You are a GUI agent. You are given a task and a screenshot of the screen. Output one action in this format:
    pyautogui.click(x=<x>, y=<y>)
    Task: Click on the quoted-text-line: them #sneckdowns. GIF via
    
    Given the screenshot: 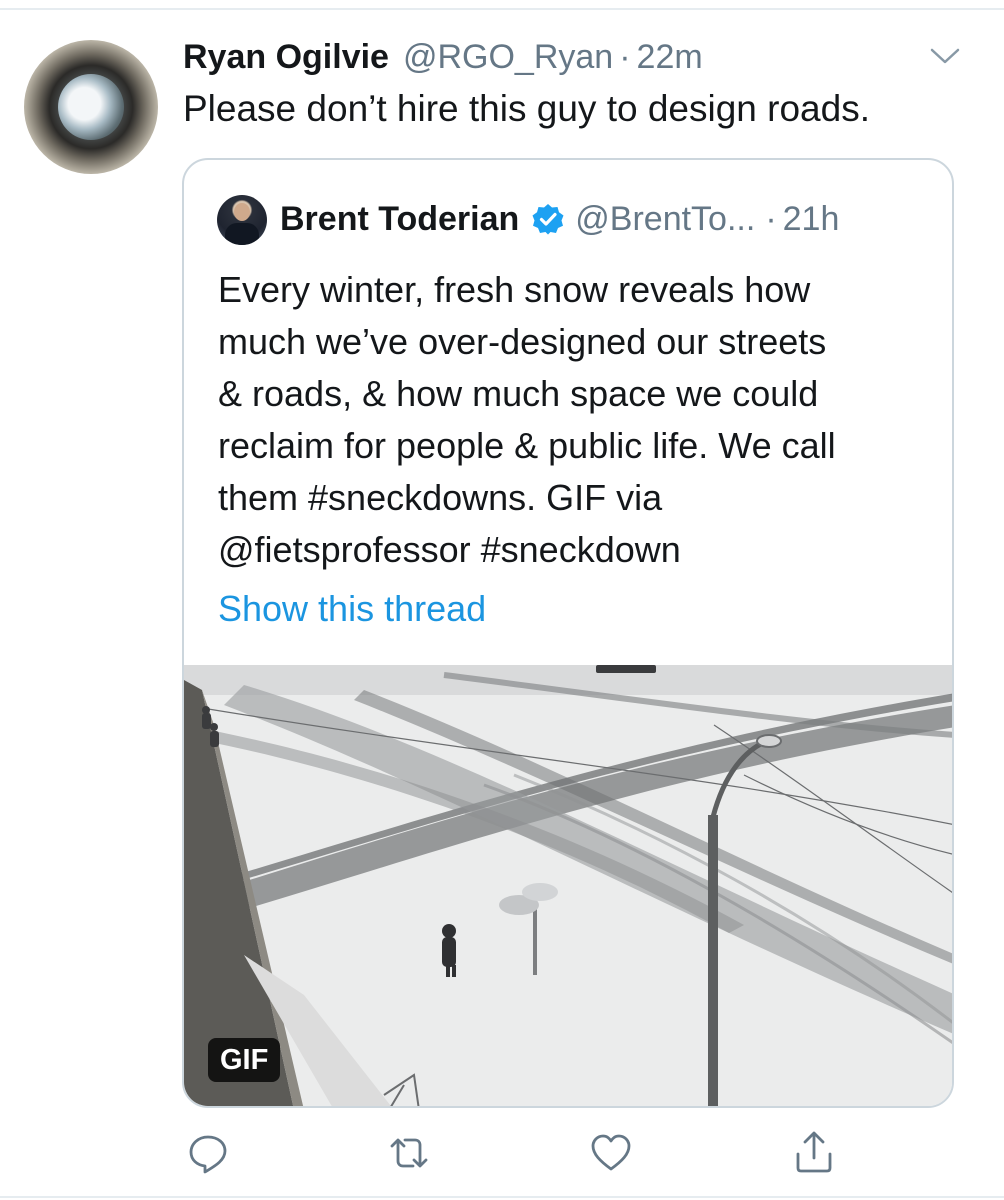 What is the action you would take?
    pyautogui.click(x=440, y=497)
    